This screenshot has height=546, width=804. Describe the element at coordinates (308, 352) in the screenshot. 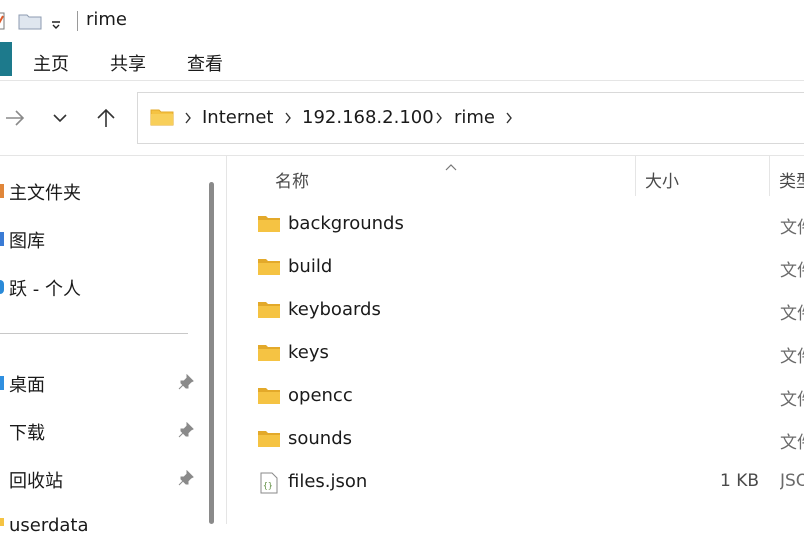

I see `file-name: keys` at that location.